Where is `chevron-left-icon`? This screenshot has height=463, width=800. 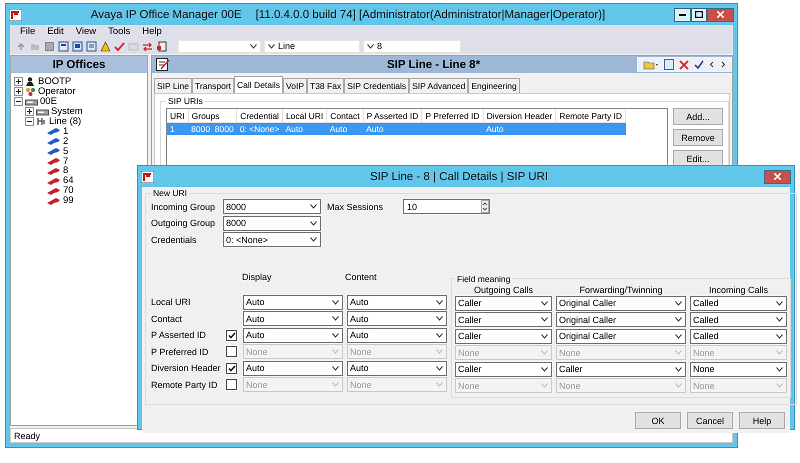 chevron-left-icon is located at coordinates (712, 64).